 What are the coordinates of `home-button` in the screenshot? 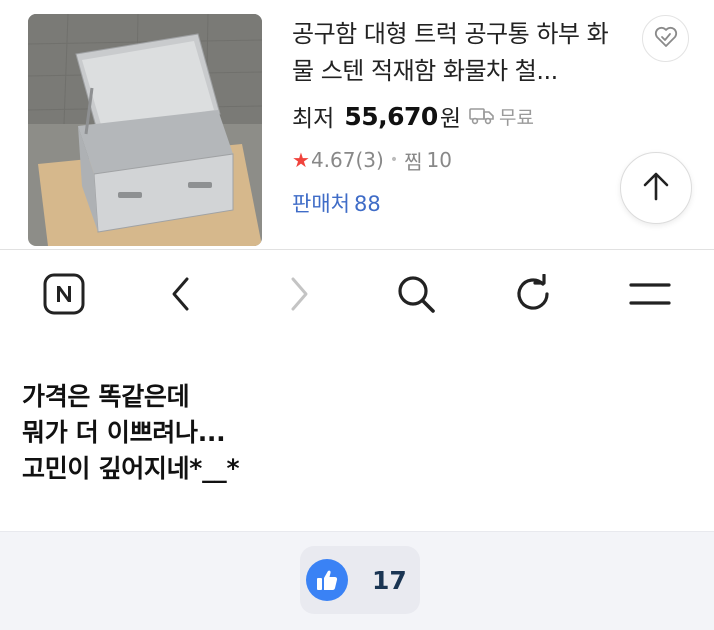 It's located at (64, 296).